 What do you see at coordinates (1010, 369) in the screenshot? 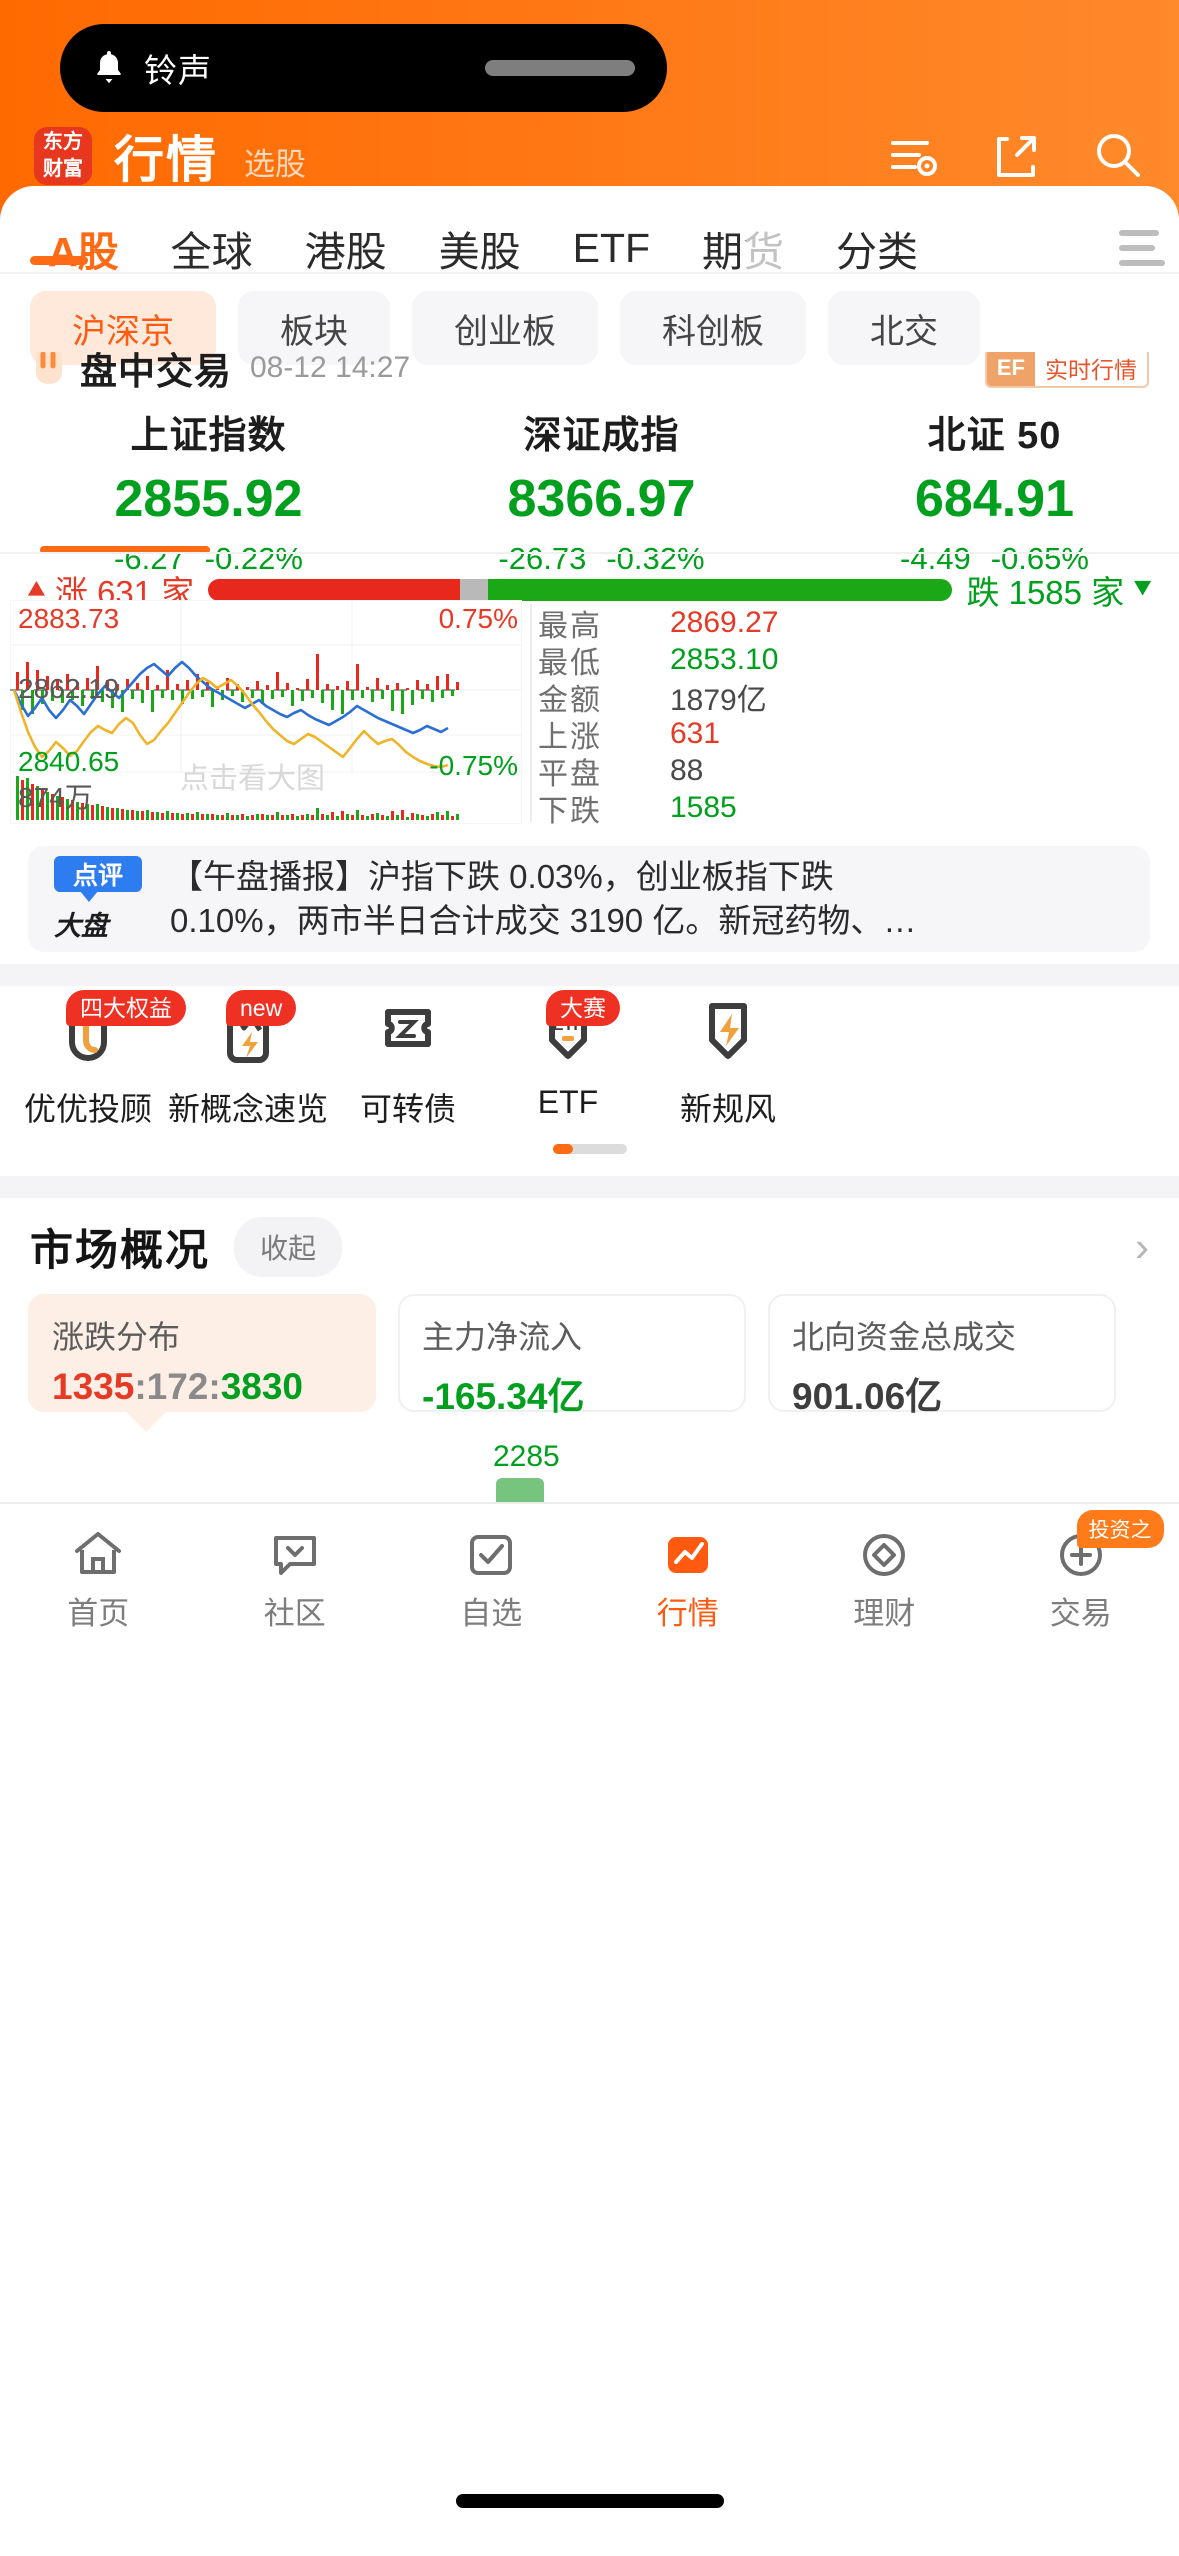
I see `live-badge-mark: EF` at bounding box center [1010, 369].